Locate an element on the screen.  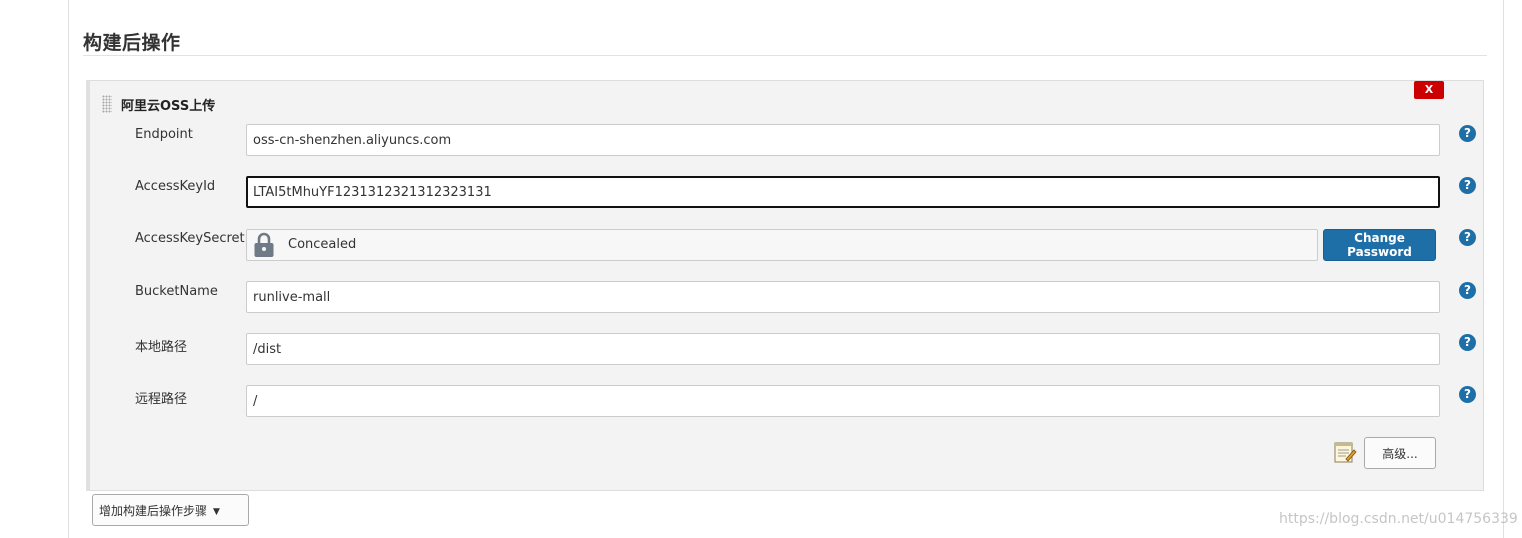
panel-accent-bar is located at coordinates (88, 285).